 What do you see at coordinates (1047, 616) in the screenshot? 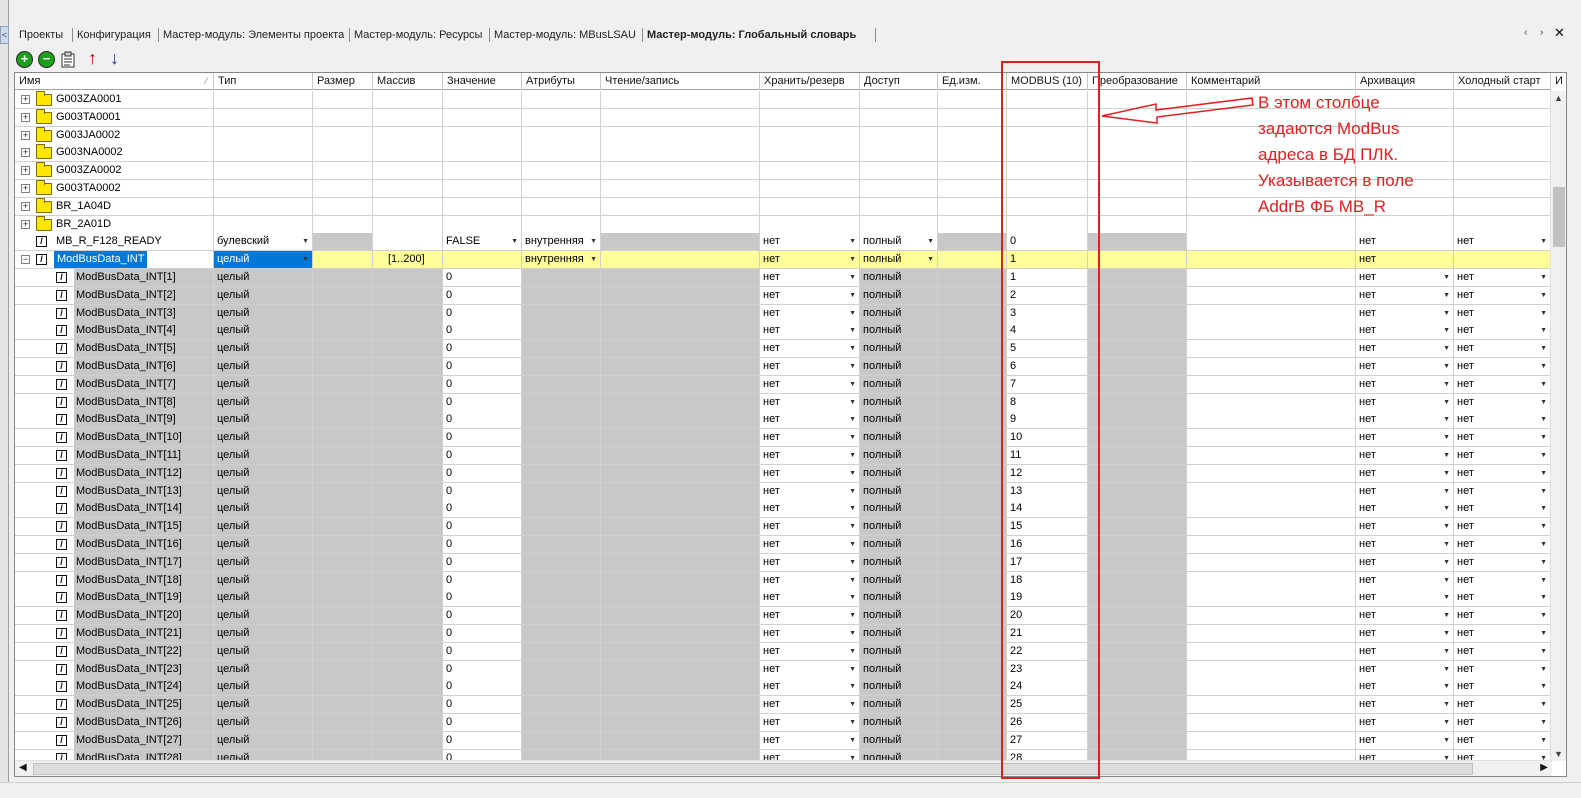
I see `modbus-address-cell: 20` at bounding box center [1047, 616].